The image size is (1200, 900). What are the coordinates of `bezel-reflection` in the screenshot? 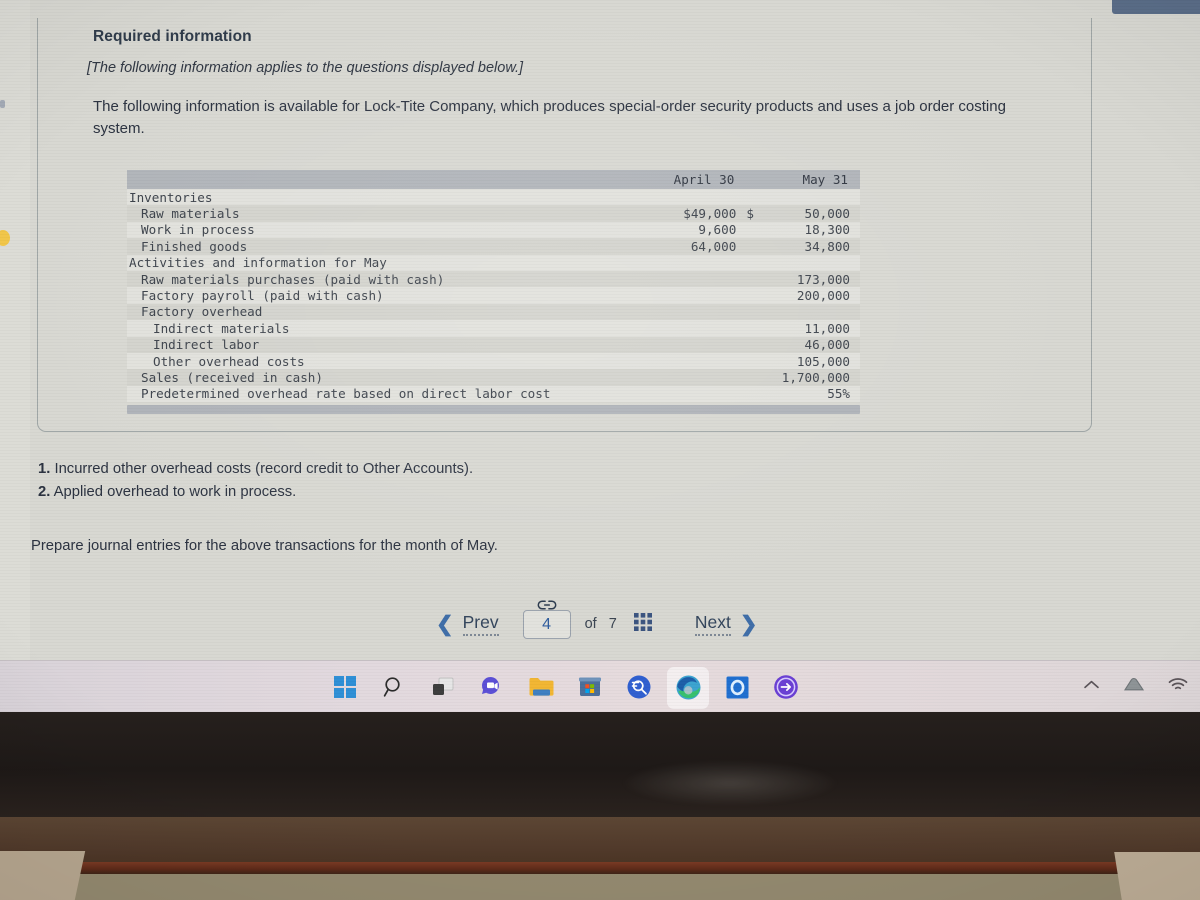 It's located at (730, 783).